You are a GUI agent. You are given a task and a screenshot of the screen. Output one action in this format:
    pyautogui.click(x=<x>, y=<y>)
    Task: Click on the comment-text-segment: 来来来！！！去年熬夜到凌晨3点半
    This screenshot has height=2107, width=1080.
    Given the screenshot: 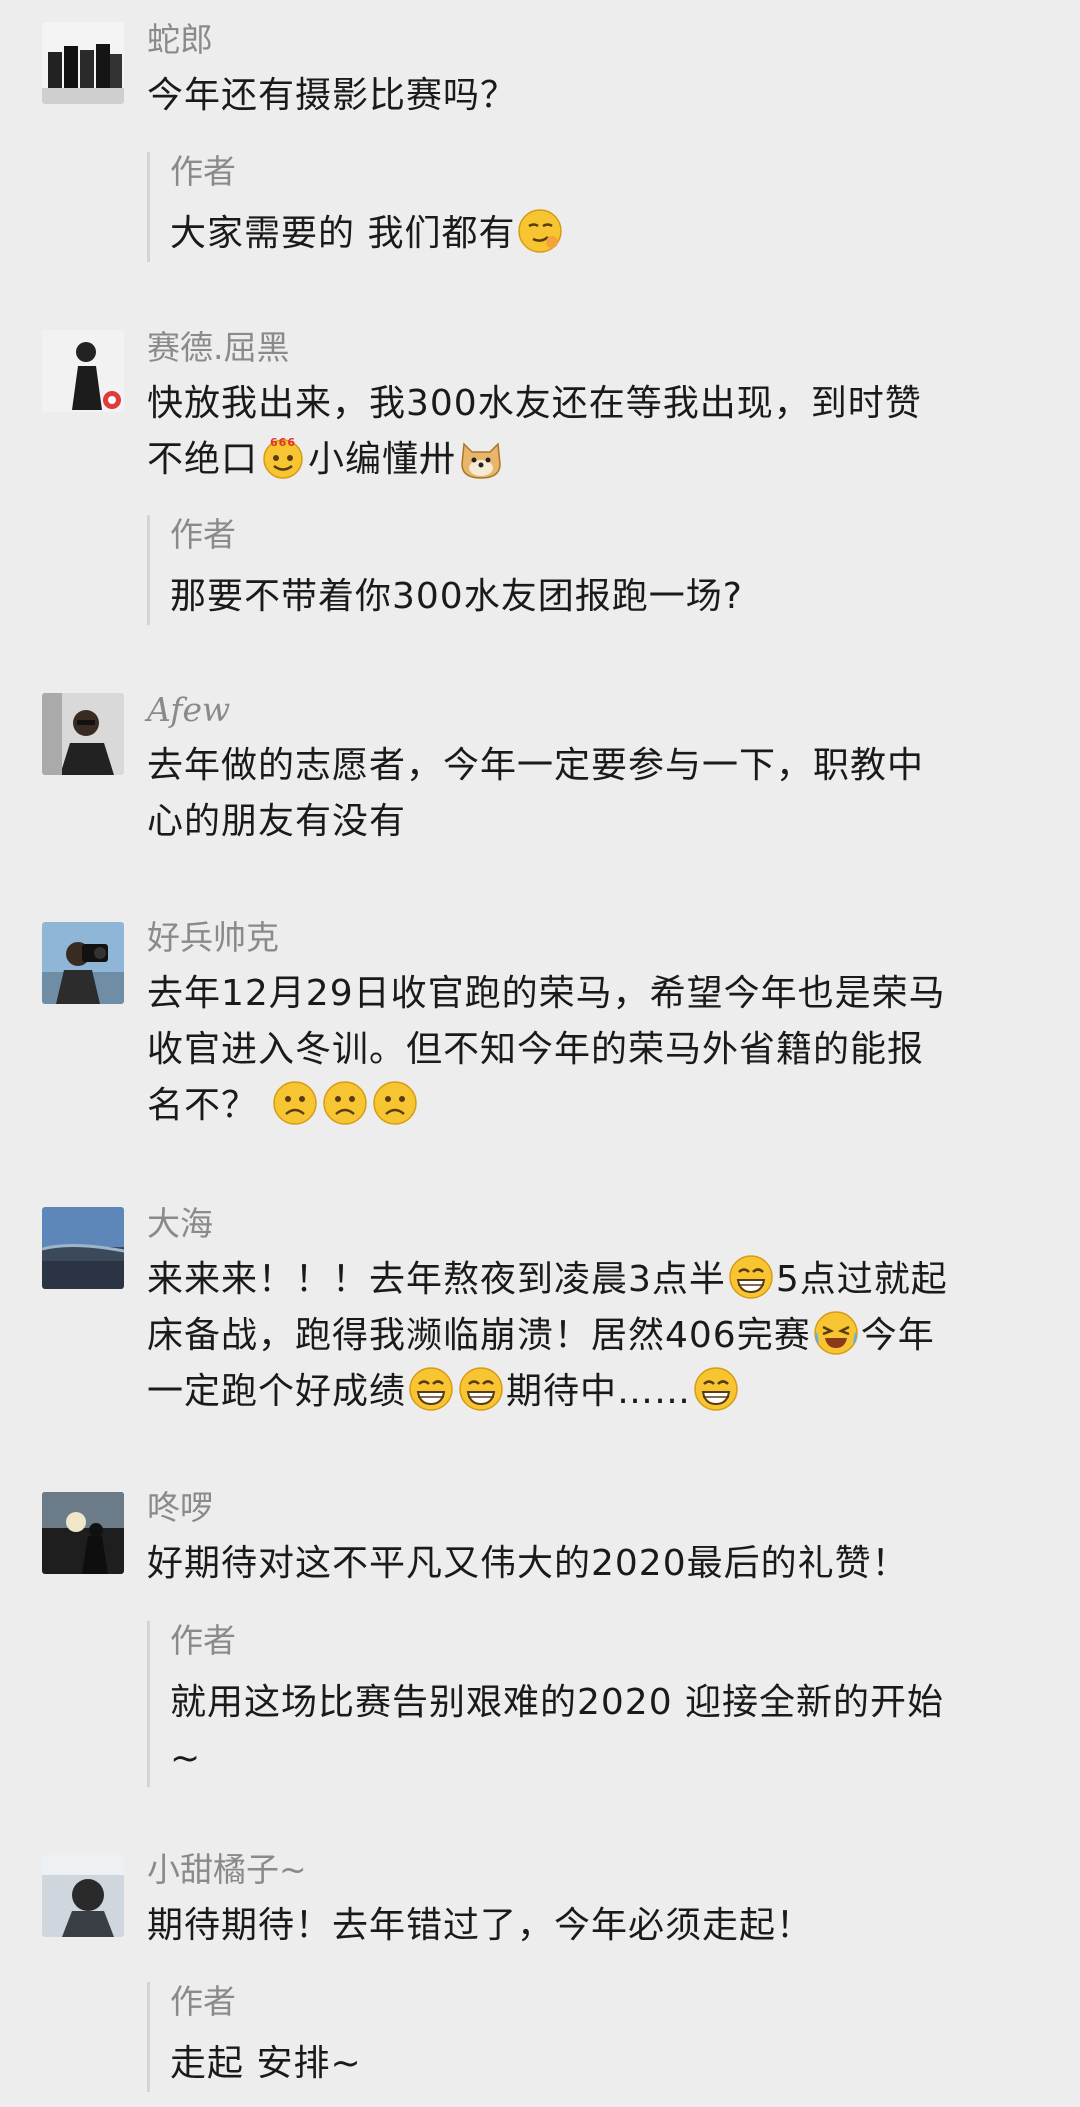 What is the action you would take?
    pyautogui.click(x=436, y=1279)
    